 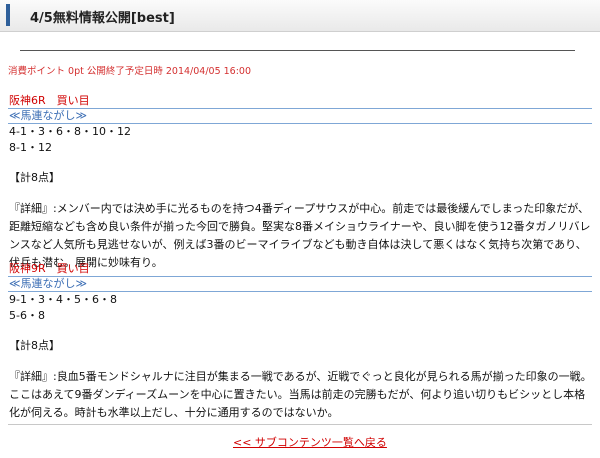 What do you see at coordinates (300, 16) in the screenshot?
I see `title-bar: 4/5無料情報公開[best]` at bounding box center [300, 16].